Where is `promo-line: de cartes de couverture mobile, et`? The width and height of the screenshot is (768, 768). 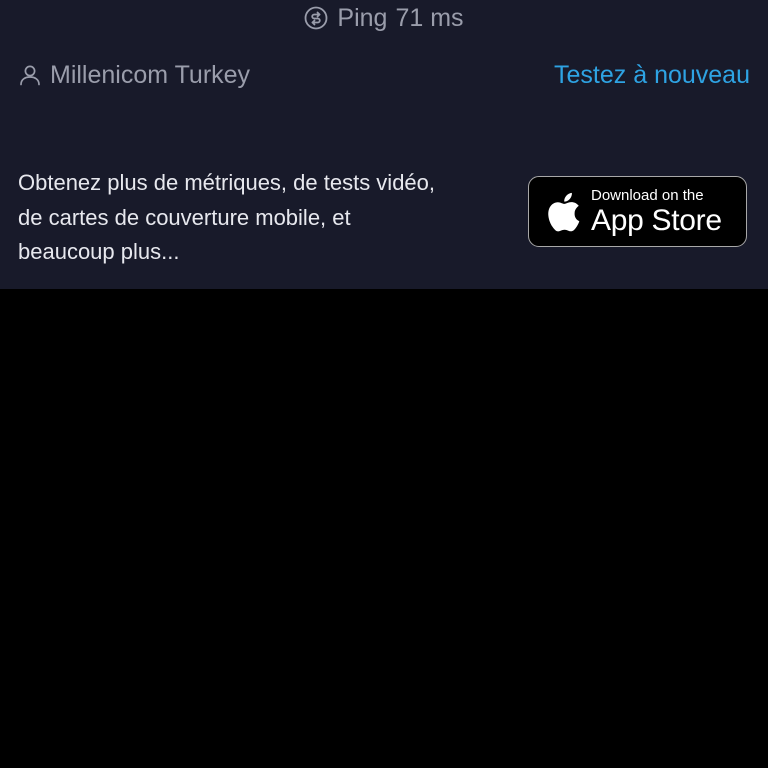 promo-line: de cartes de couverture mobile, et is located at coordinates (184, 217).